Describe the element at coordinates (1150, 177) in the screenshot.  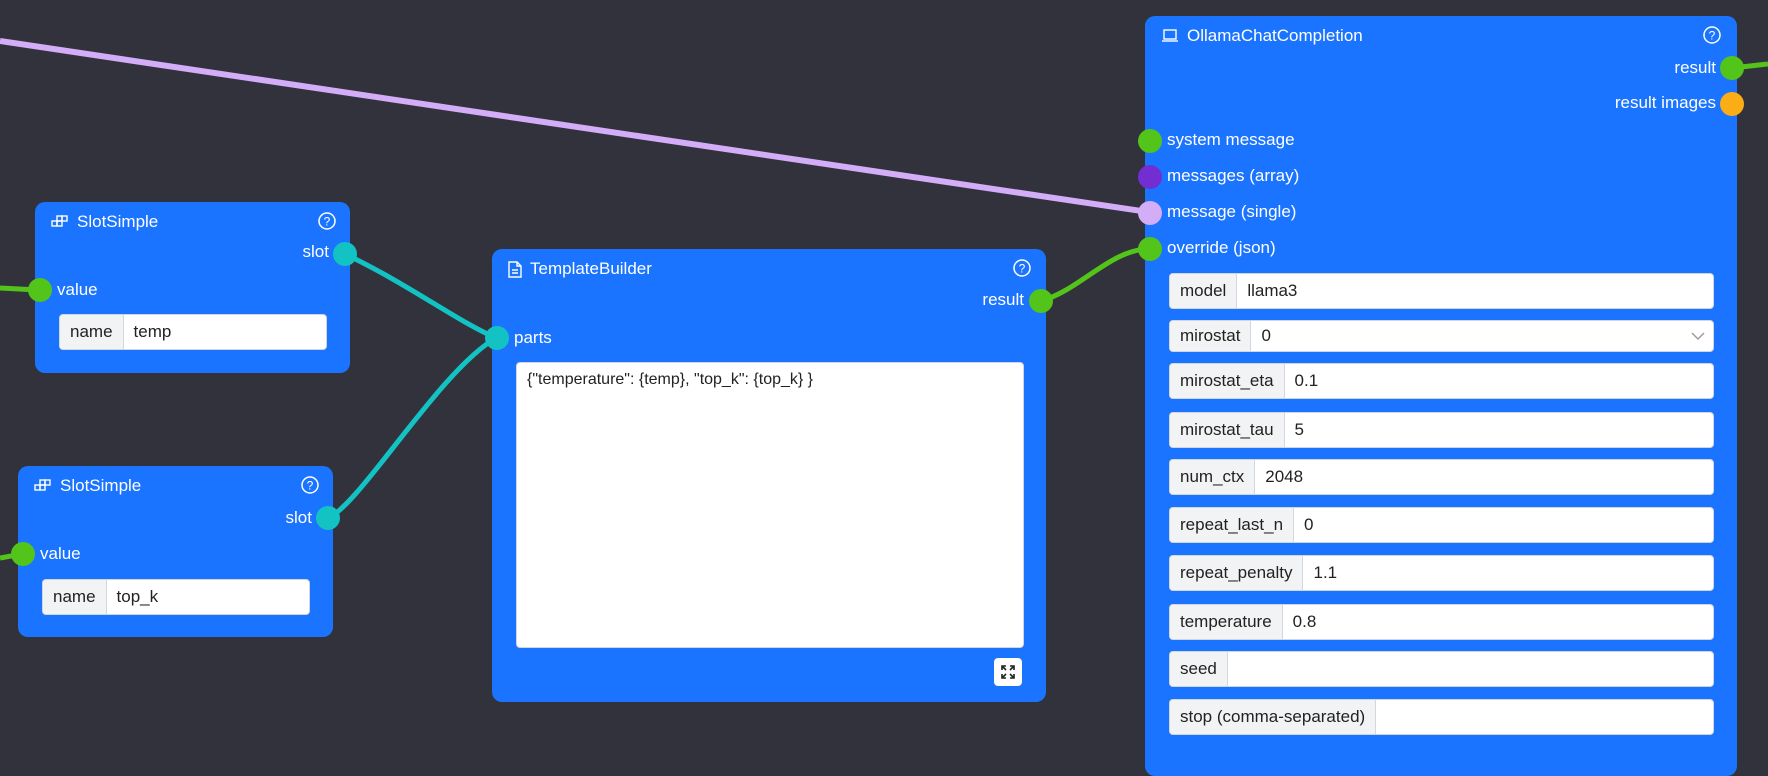
I see `input-messages-array-port` at that location.